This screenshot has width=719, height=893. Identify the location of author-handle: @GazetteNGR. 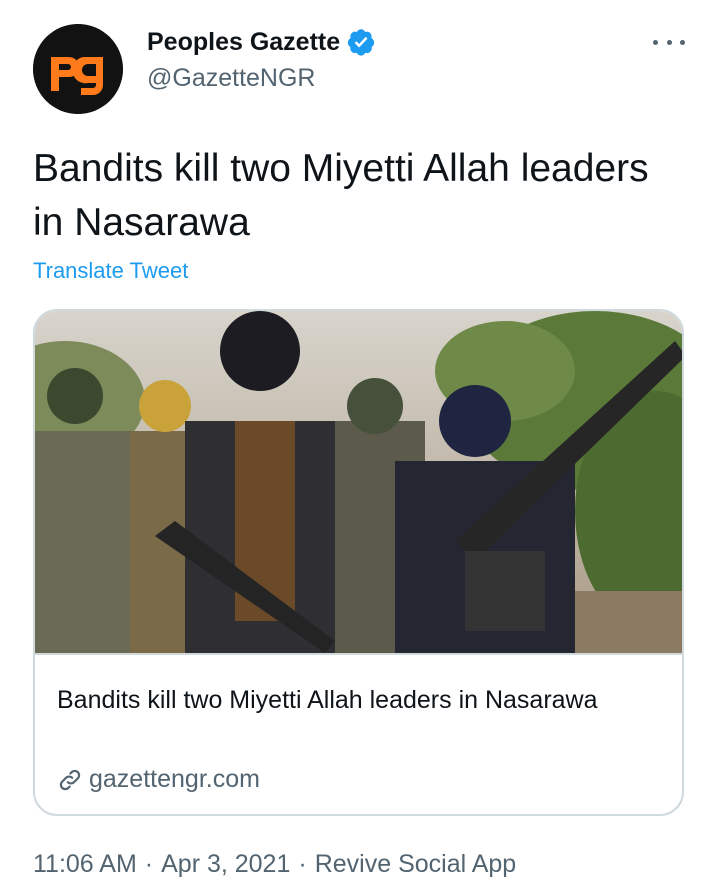
(231, 78).